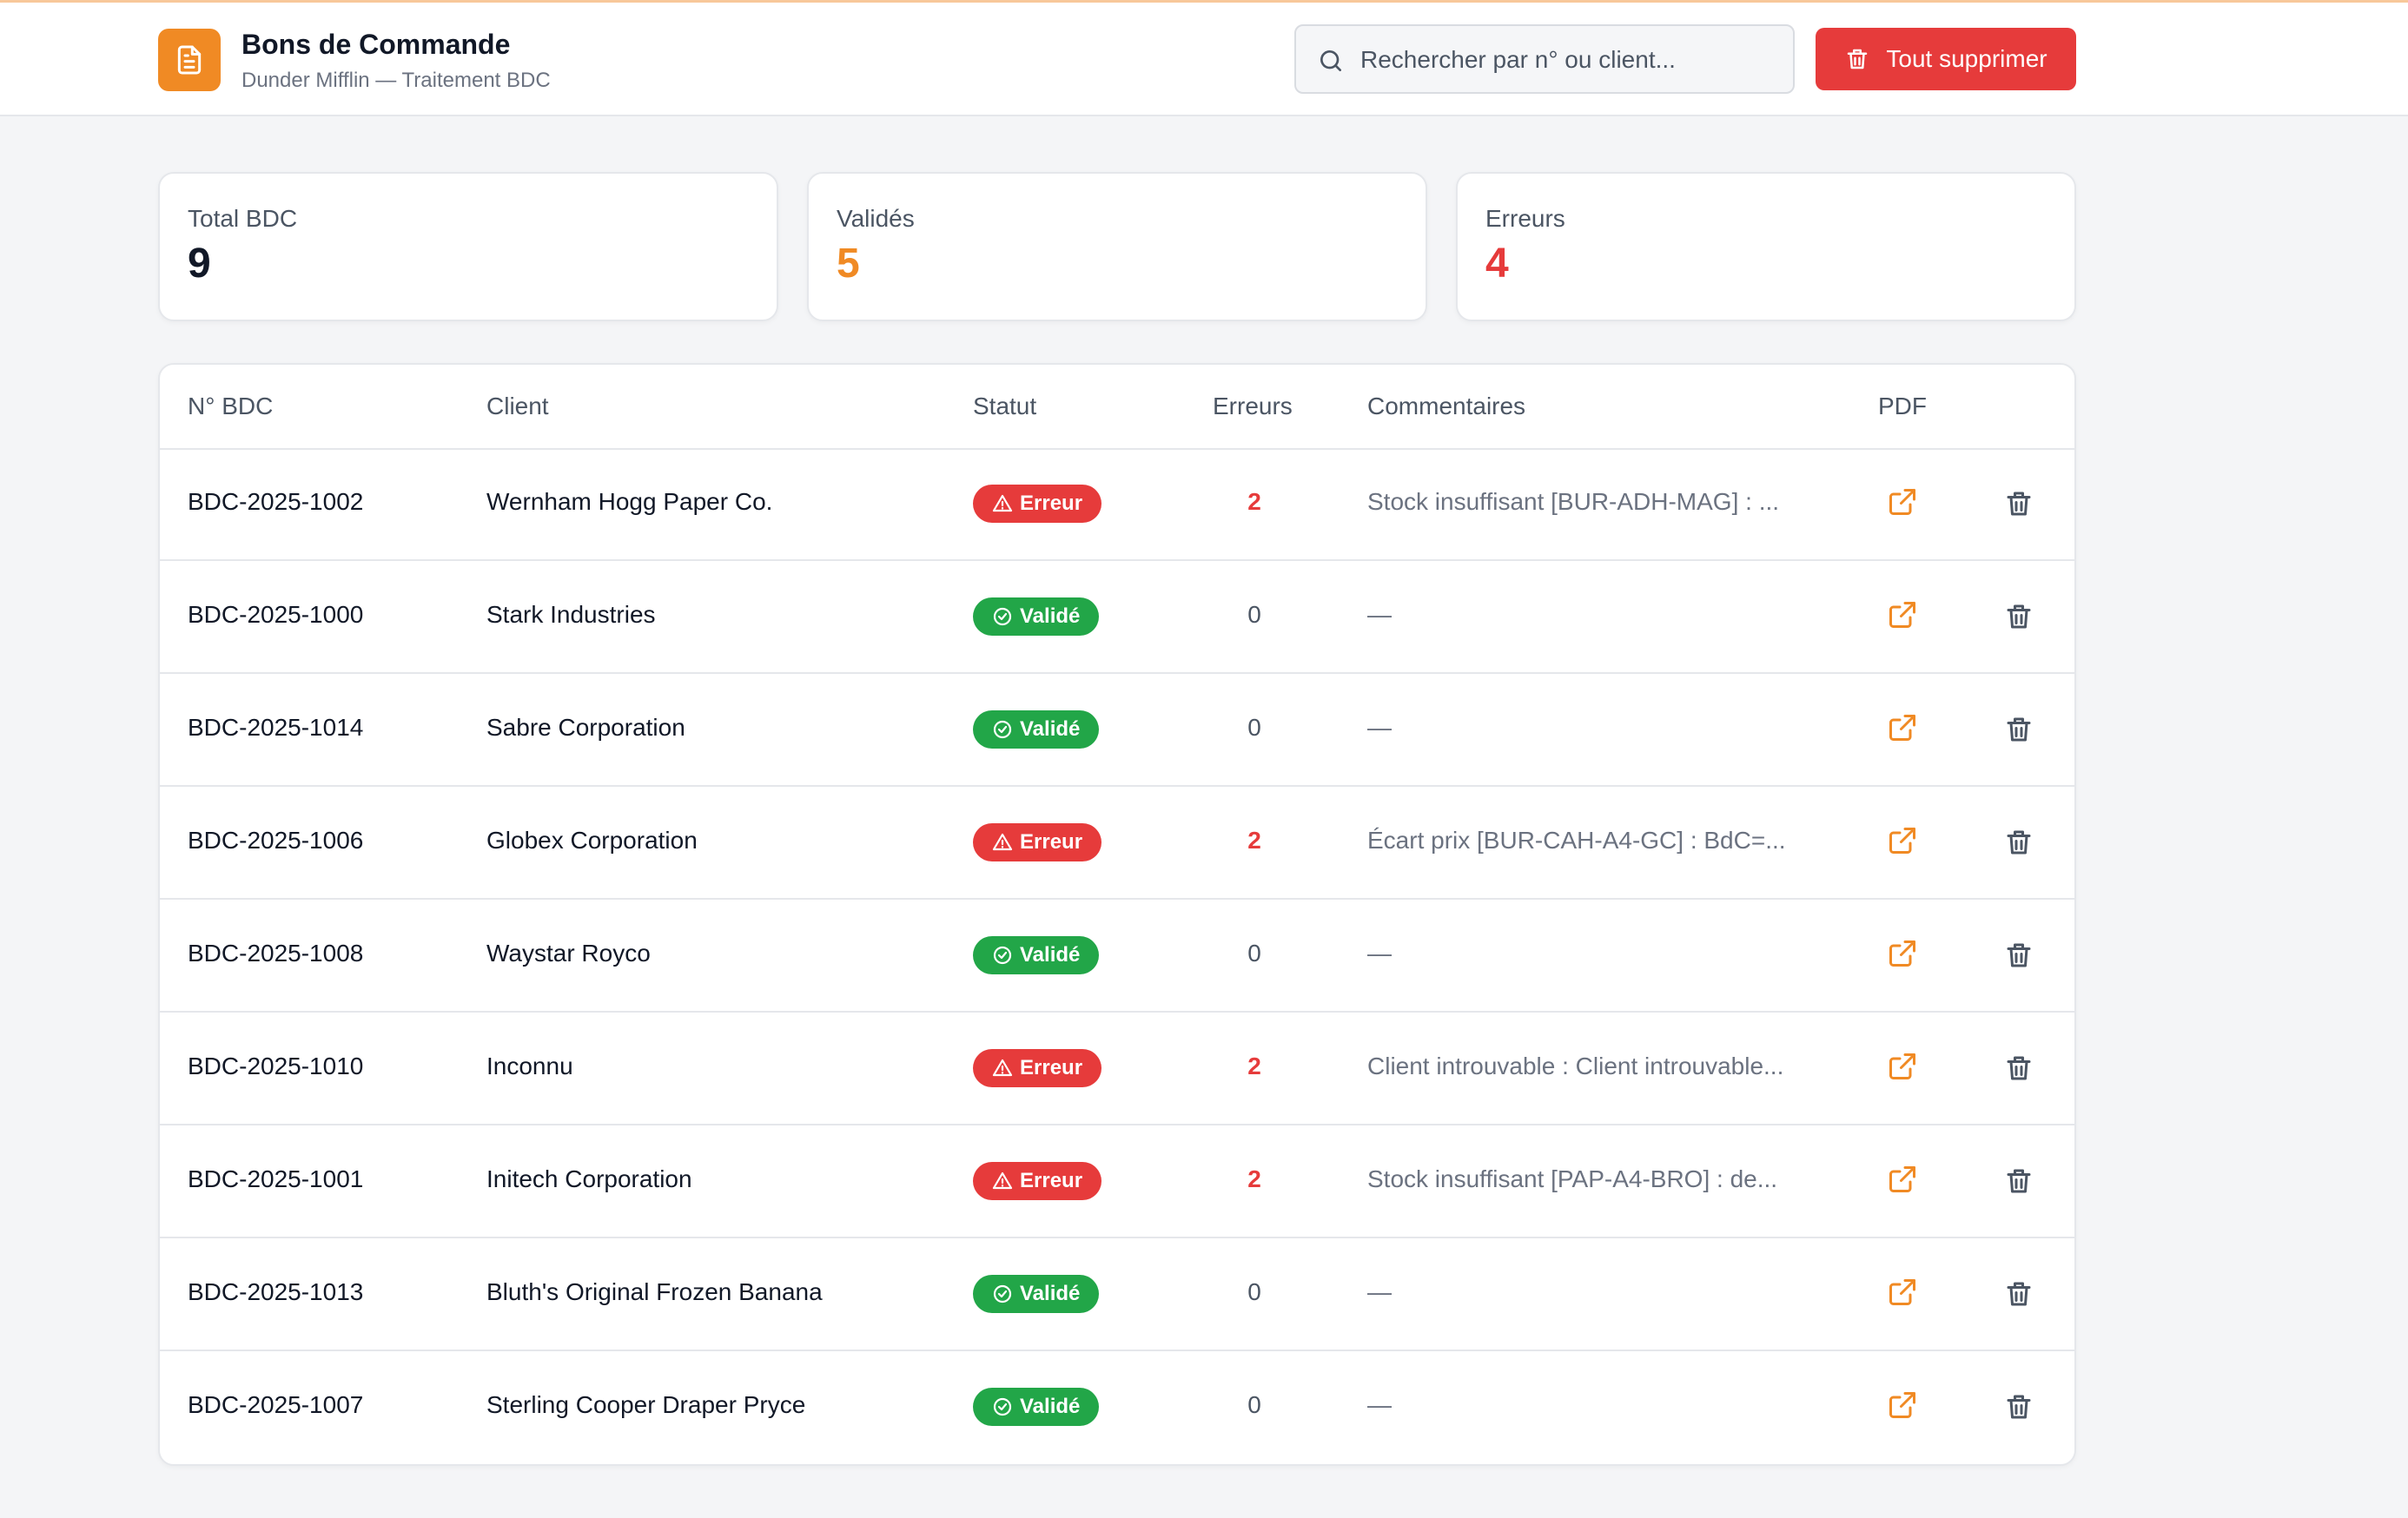 Image resolution: width=2408 pixels, height=1518 pixels. I want to click on client-name: Stark Industries, so click(571, 614).